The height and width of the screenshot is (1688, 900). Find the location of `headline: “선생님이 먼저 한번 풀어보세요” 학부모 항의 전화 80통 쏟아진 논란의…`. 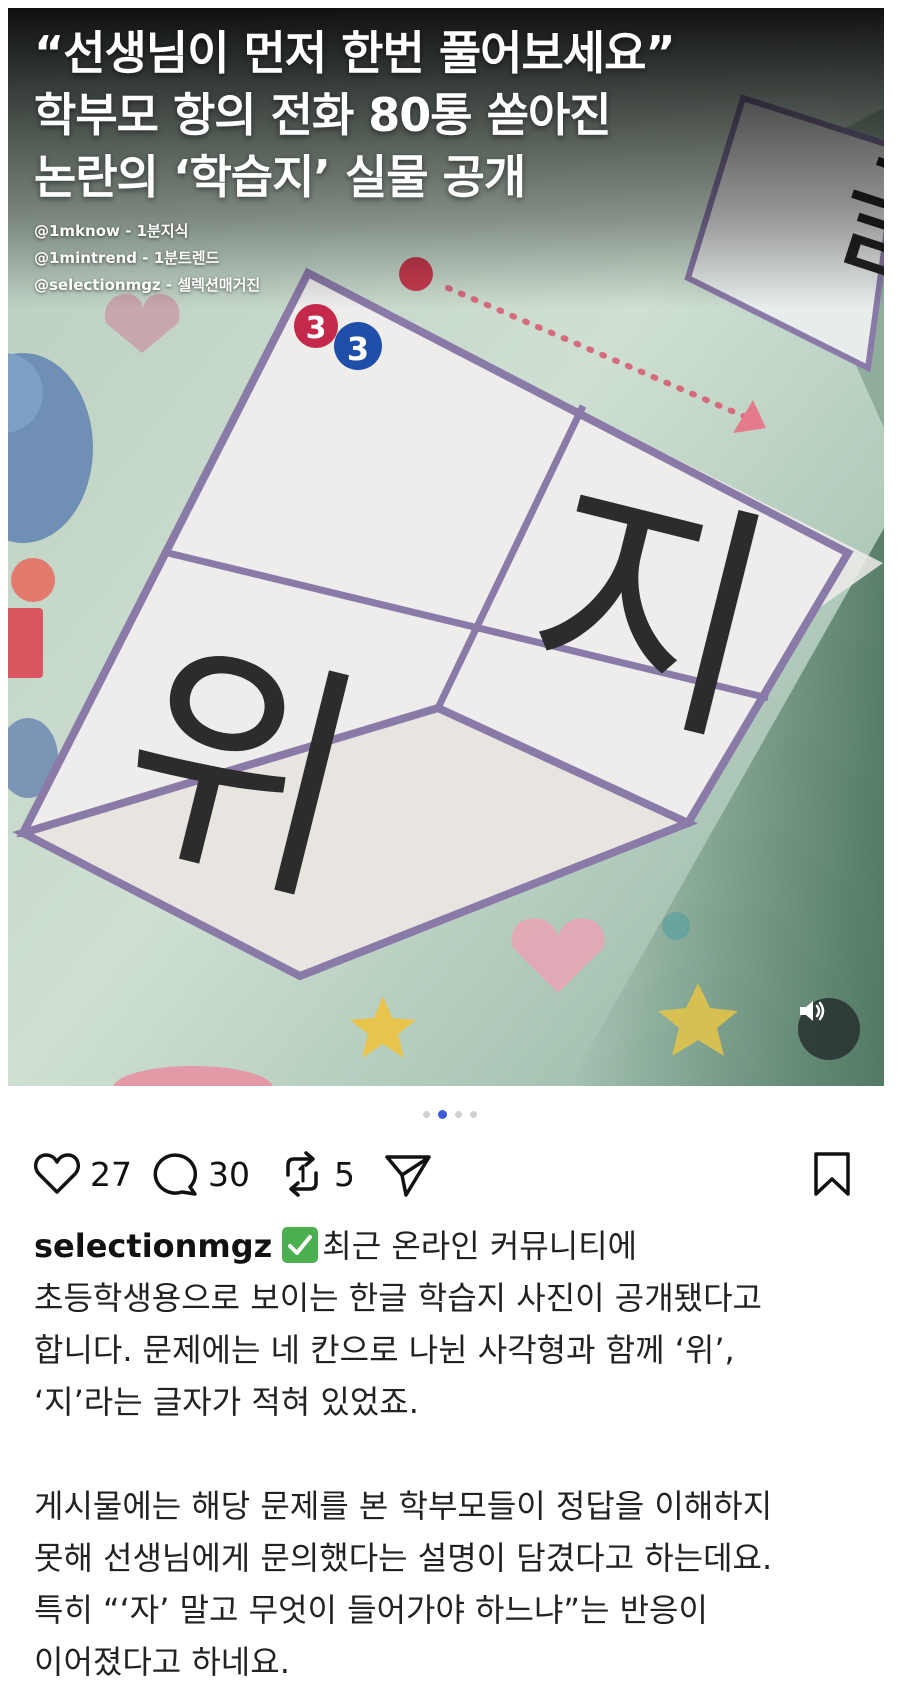

headline: “선생님이 먼저 한번 풀어보세요” 학부모 항의 전화 80통 쏟아진 논란의… is located at coordinates (454, 115).